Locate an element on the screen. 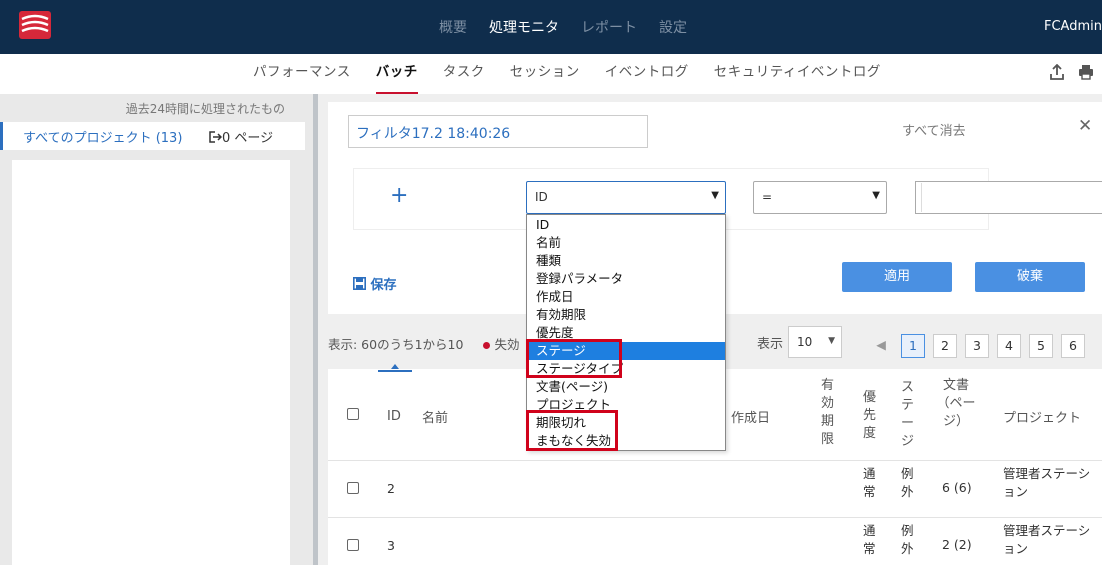 This screenshot has width=1102, height=565. col-id: ID is located at coordinates (394, 416).